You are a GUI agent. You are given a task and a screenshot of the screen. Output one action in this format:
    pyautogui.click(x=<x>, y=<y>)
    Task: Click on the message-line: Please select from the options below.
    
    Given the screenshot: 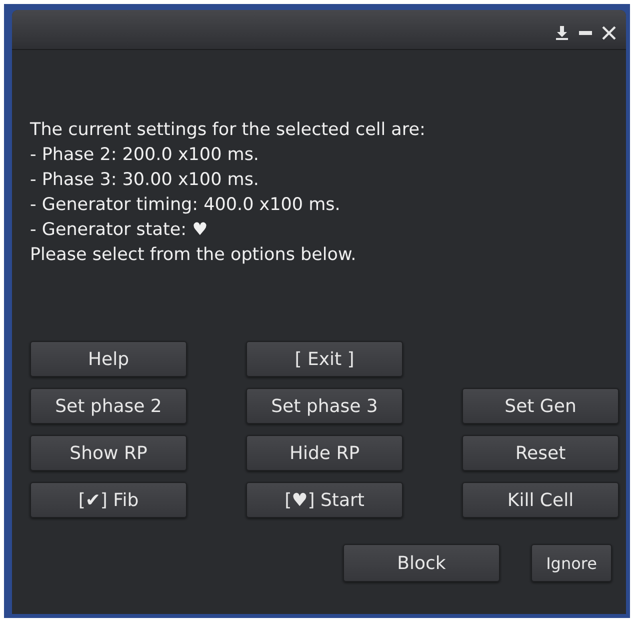 What is the action you would take?
    pyautogui.click(x=194, y=255)
    